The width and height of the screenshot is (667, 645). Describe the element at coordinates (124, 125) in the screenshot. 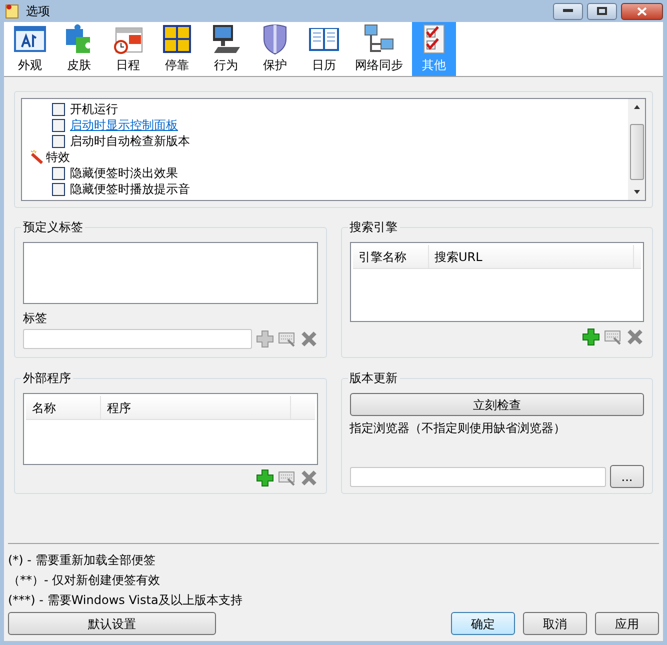

I see `option-link: 启动时显示控制面板` at that location.